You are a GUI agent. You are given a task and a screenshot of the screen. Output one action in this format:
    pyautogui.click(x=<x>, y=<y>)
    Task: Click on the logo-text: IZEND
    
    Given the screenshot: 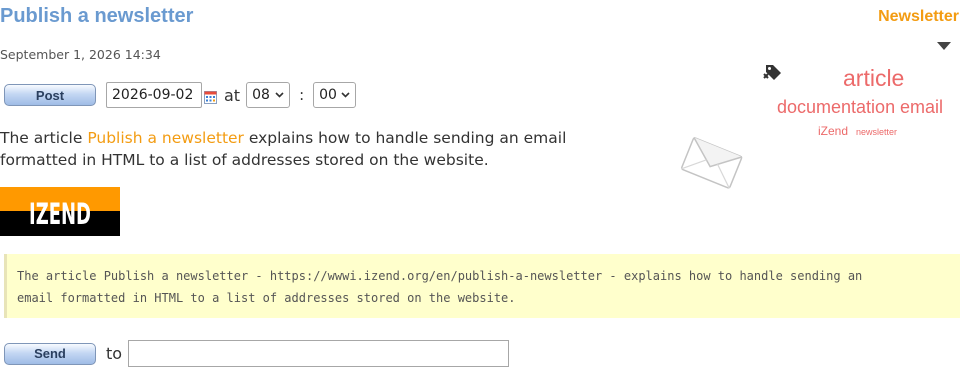 What is the action you would take?
    pyautogui.click(x=60, y=215)
    